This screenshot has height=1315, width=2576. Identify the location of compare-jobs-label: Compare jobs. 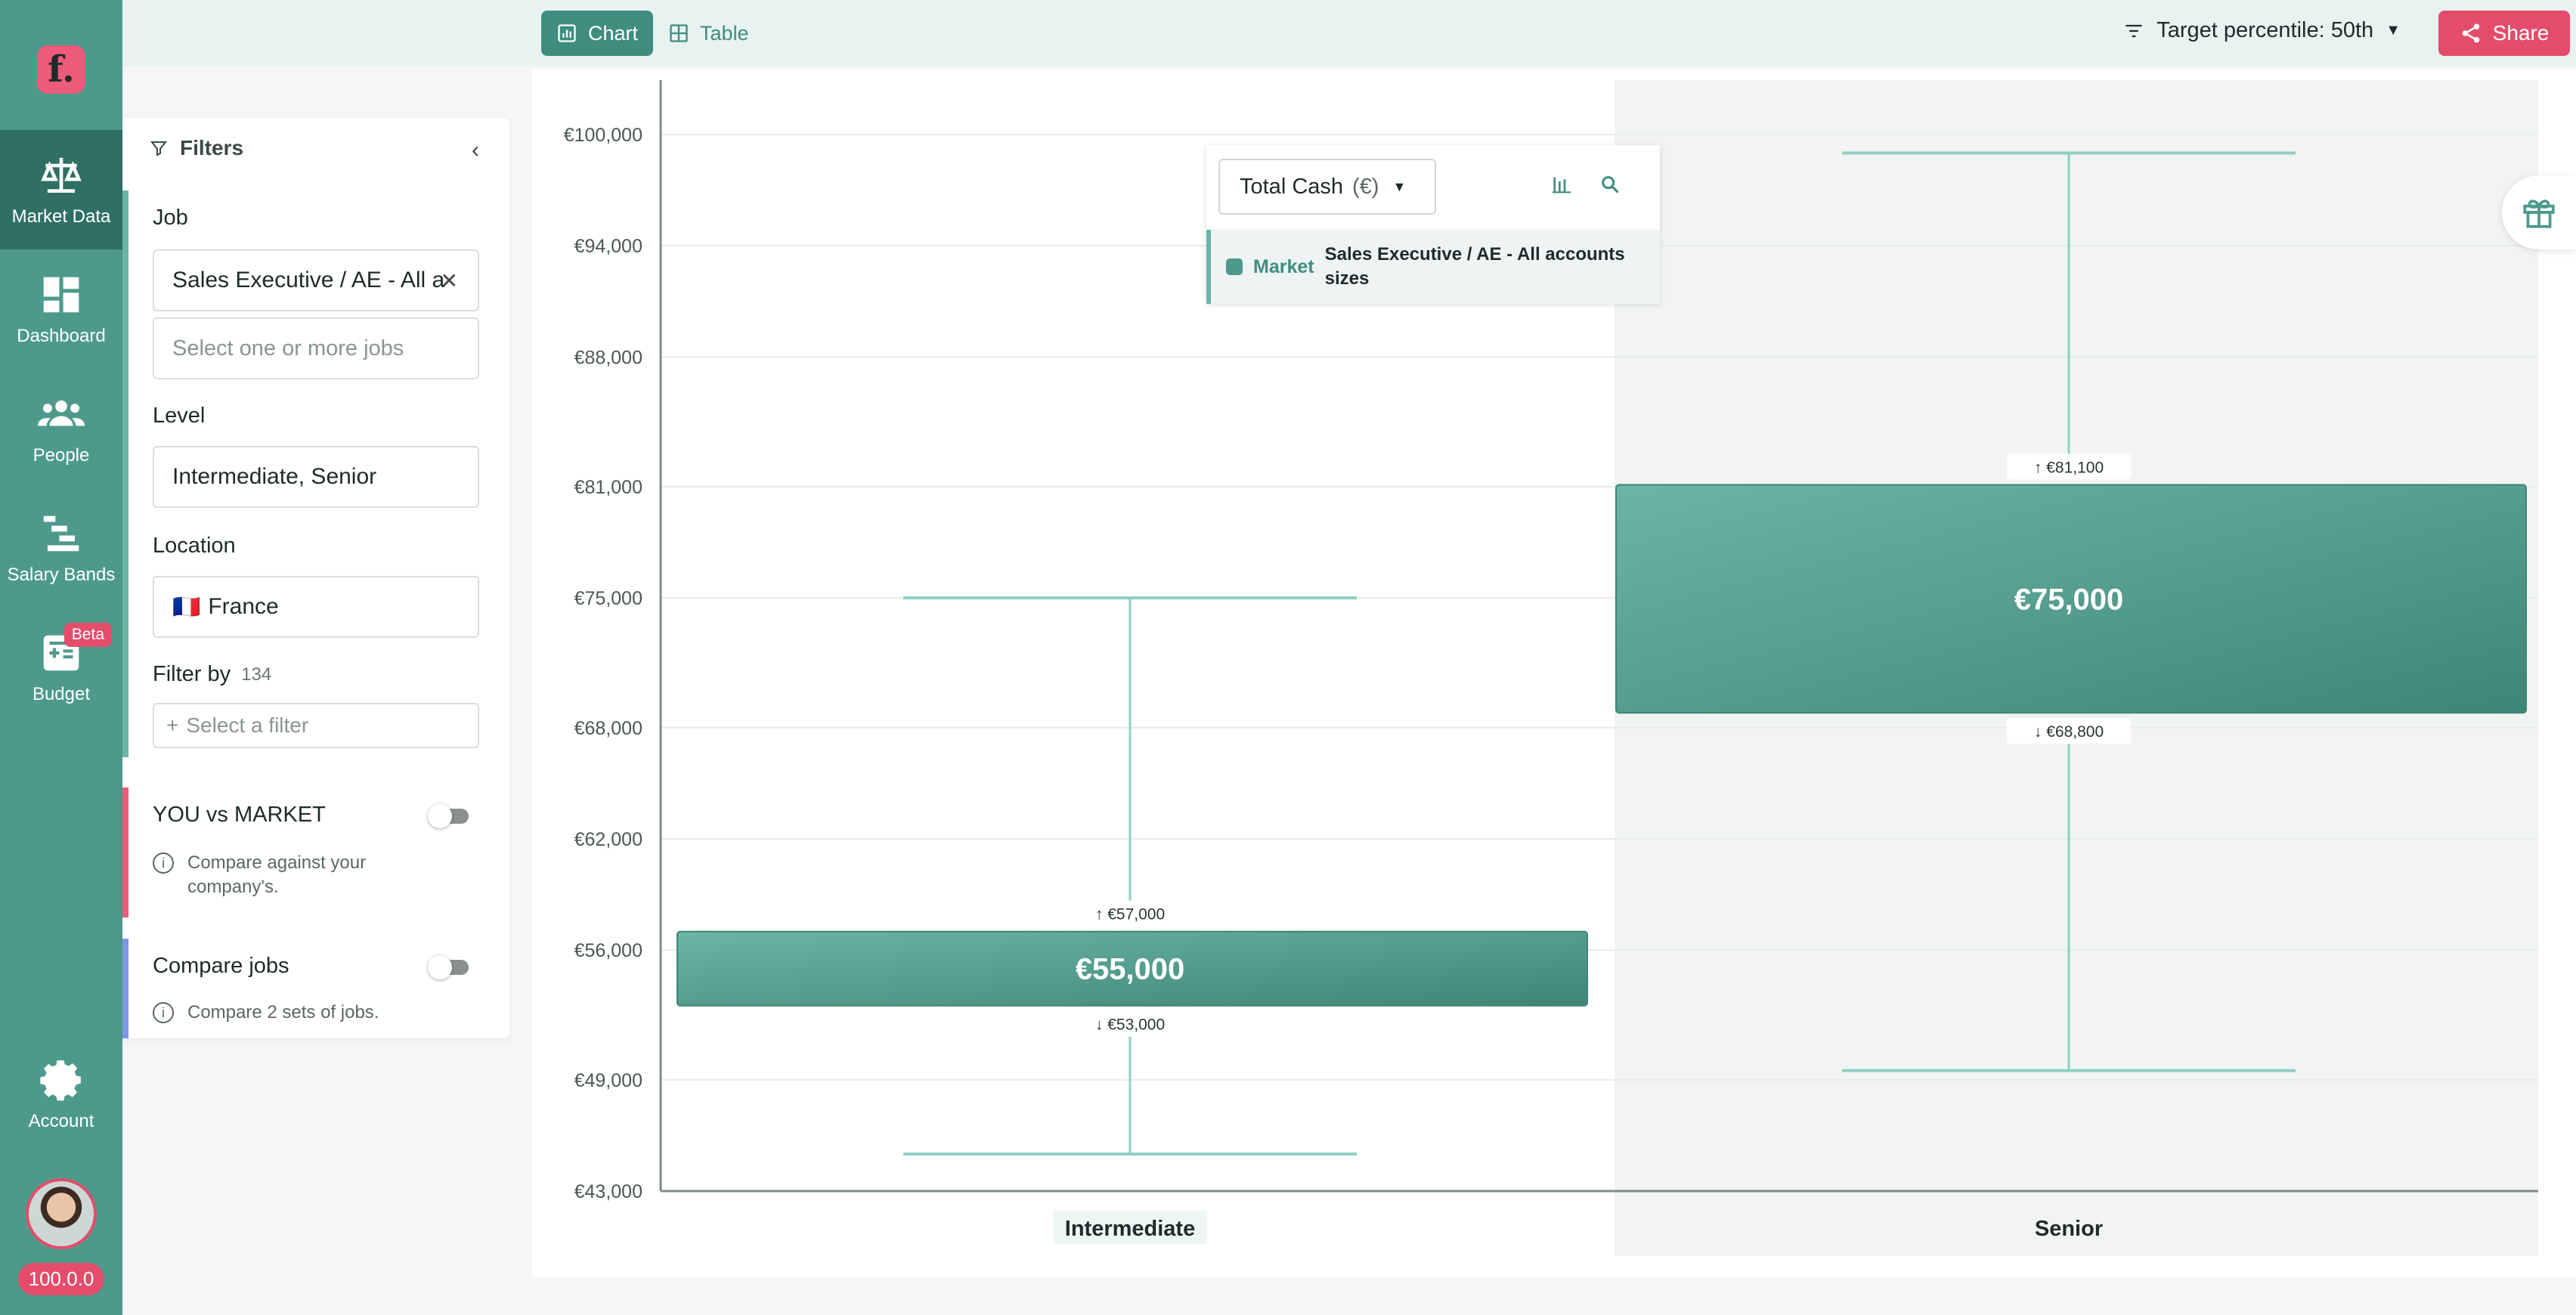
(221, 966).